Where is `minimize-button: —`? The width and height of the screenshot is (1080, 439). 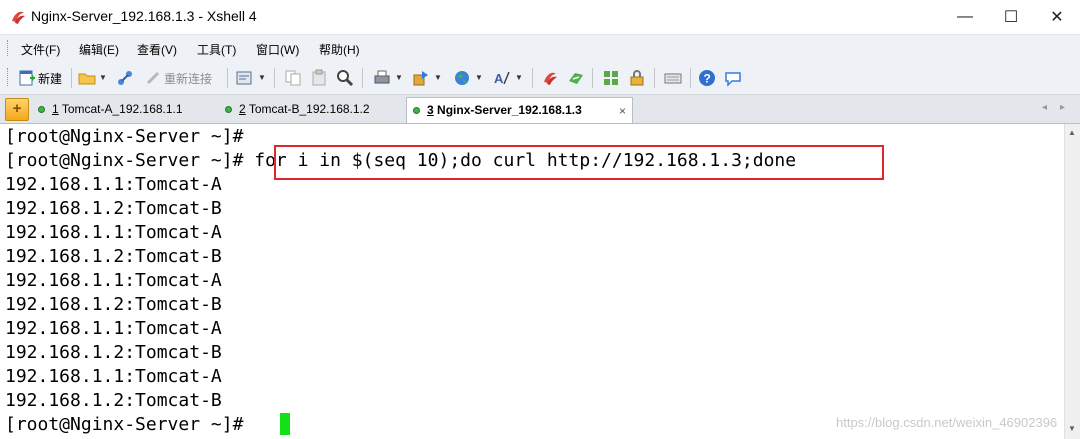 minimize-button: — is located at coordinates (965, 17).